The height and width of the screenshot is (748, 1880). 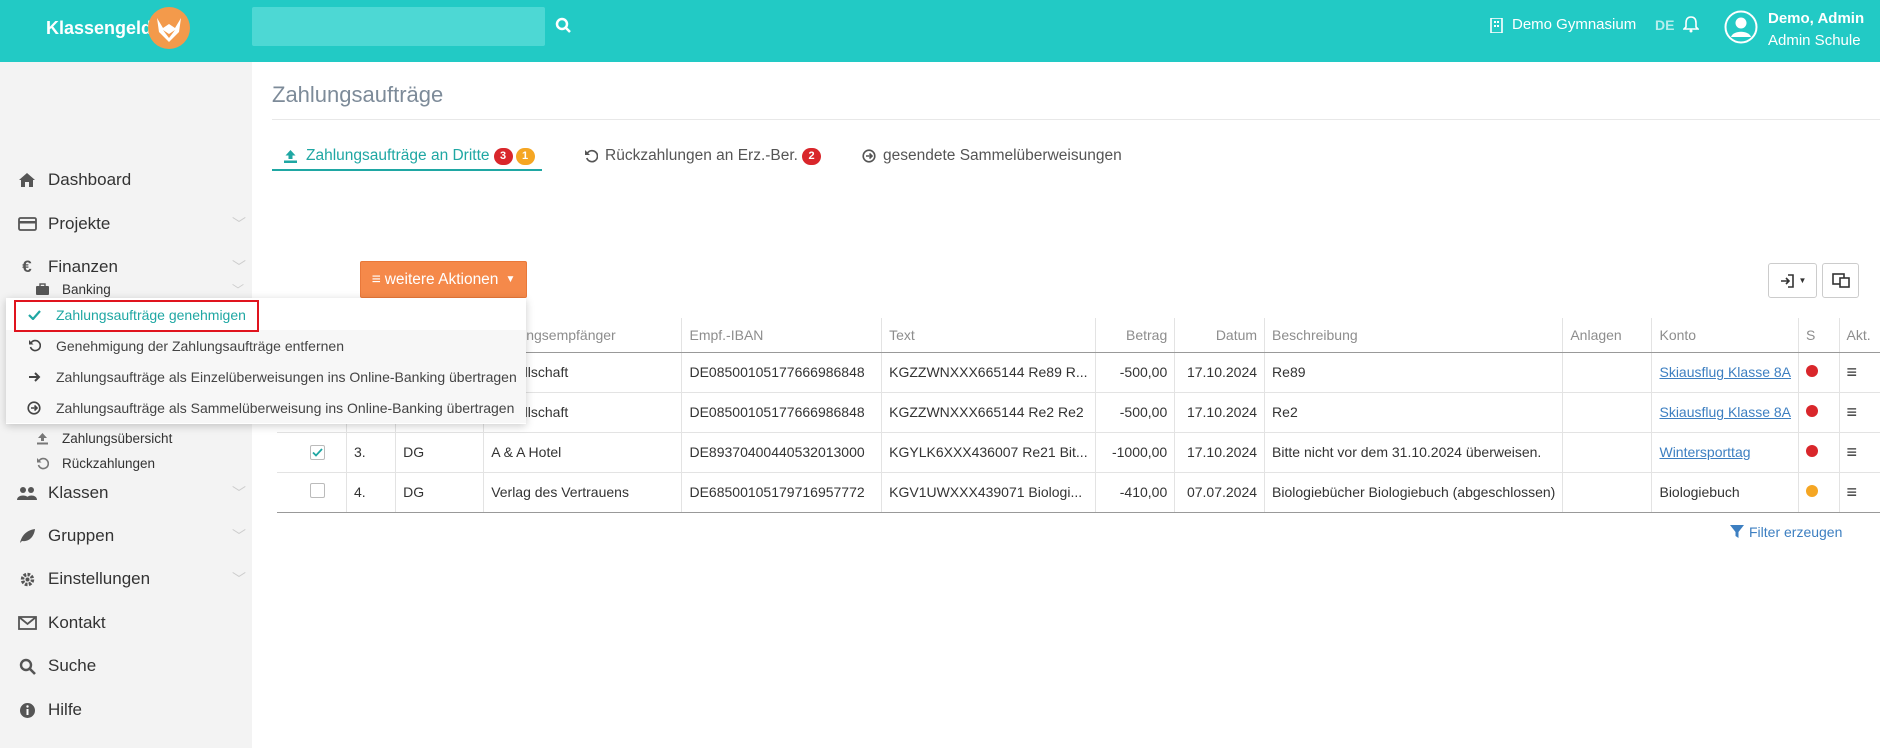 What do you see at coordinates (27, 710) in the screenshot?
I see `info-icon` at bounding box center [27, 710].